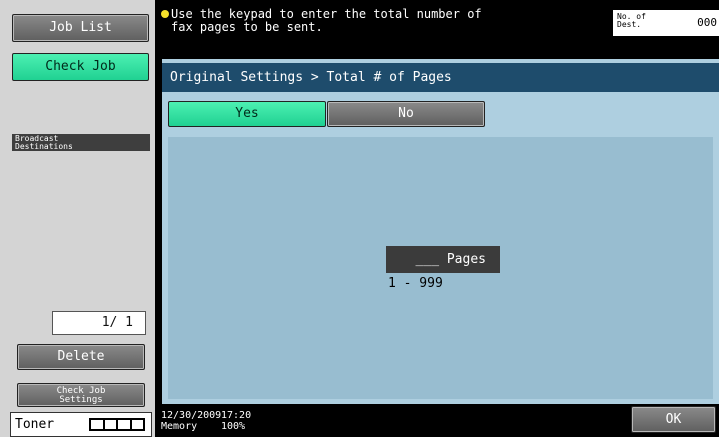  I want to click on pages-input: ___ Pages, so click(443, 259).